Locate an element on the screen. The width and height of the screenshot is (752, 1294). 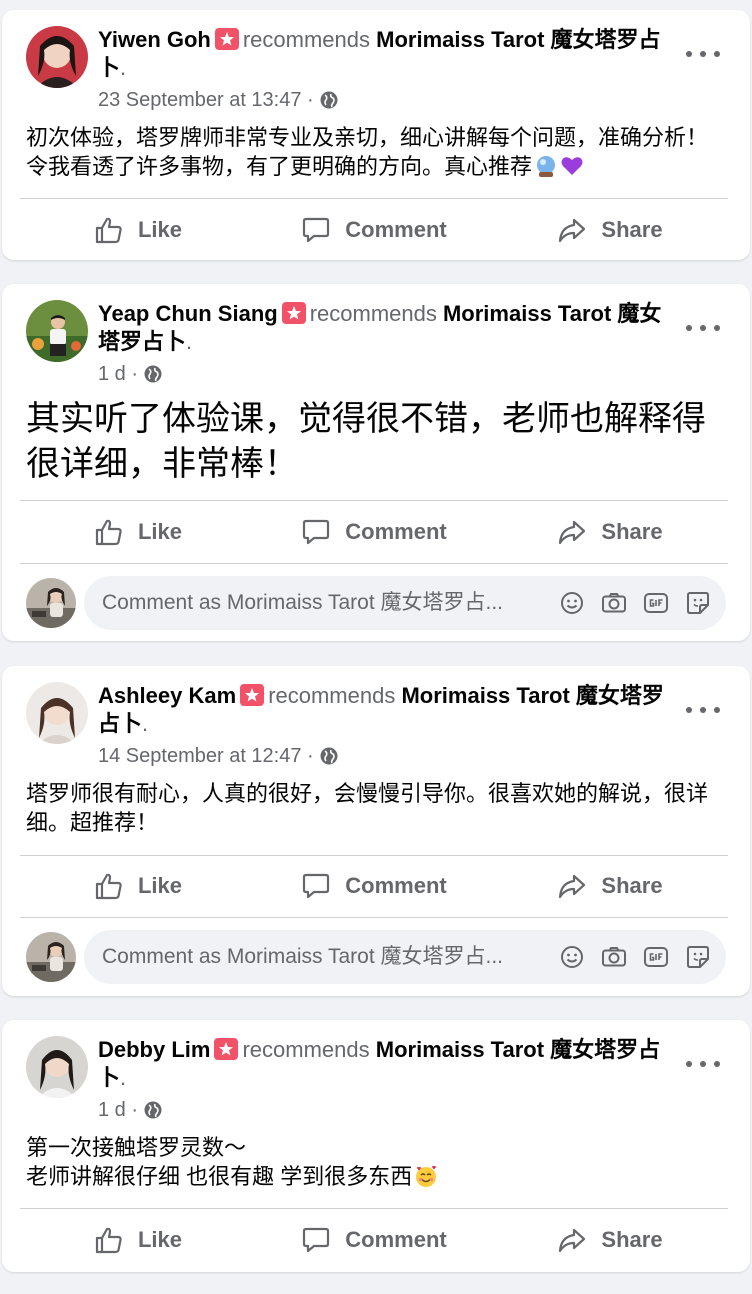
comment-box is located at coordinates (405, 603).